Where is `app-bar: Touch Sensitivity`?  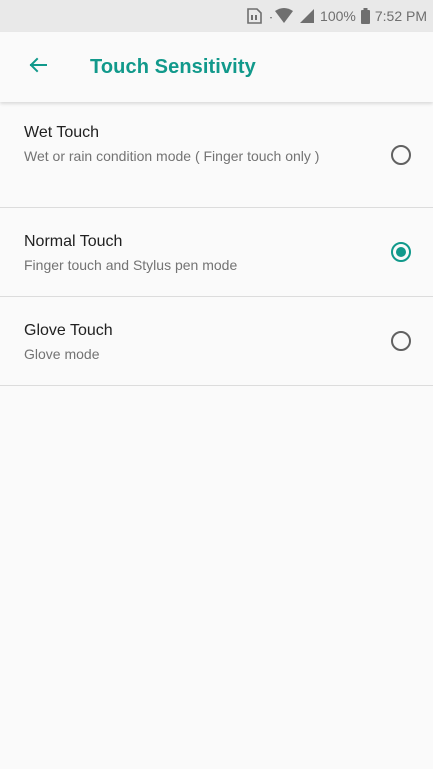 app-bar: Touch Sensitivity is located at coordinates (216, 67).